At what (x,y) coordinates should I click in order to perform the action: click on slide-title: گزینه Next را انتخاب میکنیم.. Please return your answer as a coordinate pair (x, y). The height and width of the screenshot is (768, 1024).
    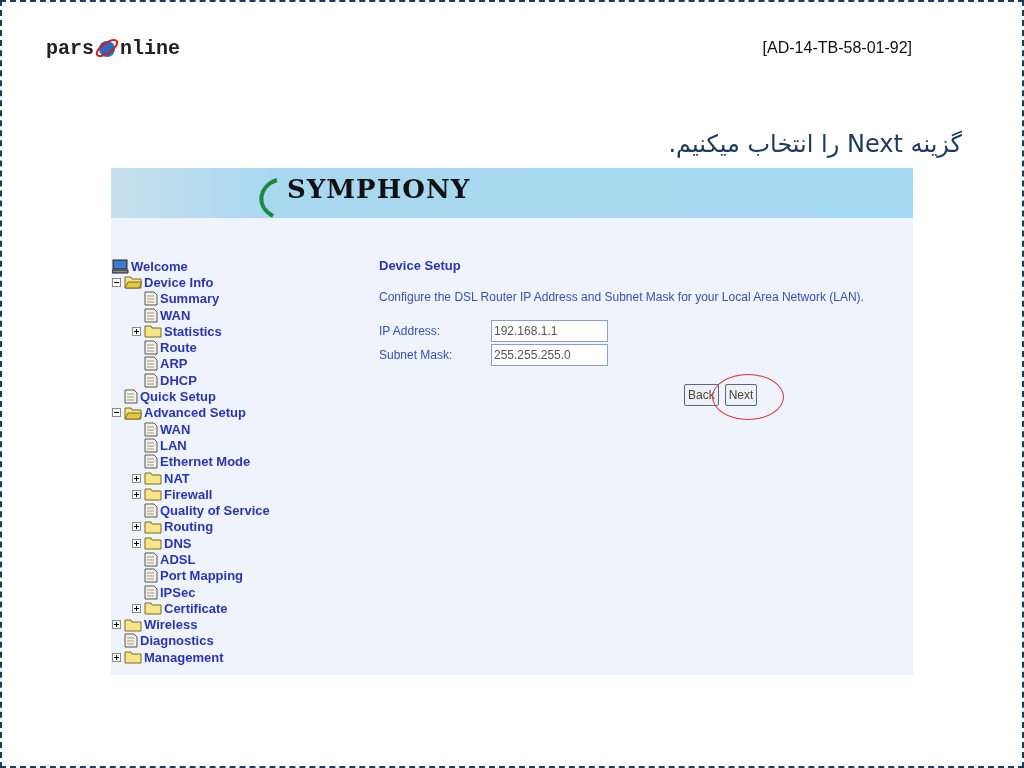
    Looking at the image, I should click on (815, 144).